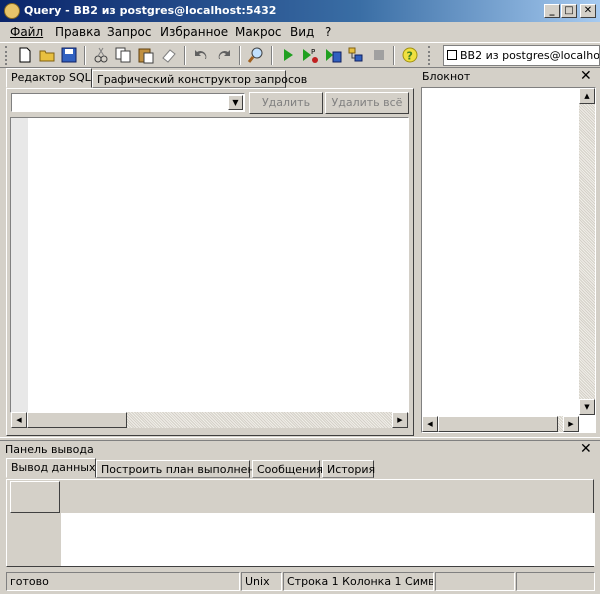 The height and width of the screenshot is (594, 600). I want to click on connection-selector: BB2 из postgres@localhost:5432, so click(521, 55).